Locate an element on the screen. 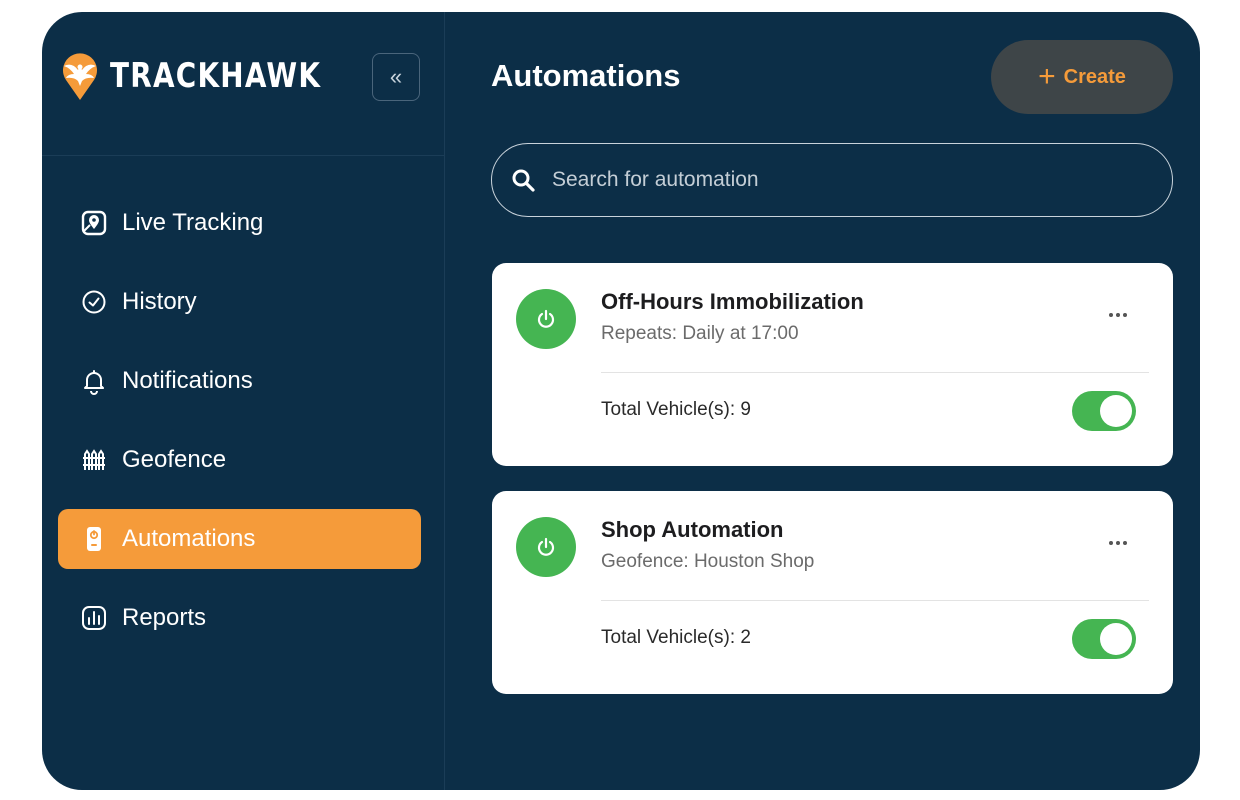  collapse-sidebar-button: « is located at coordinates (396, 77).